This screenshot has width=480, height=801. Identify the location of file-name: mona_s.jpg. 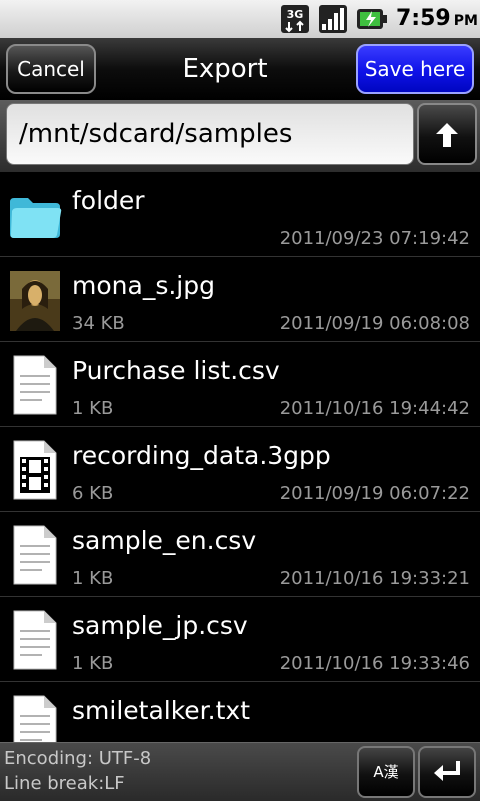
(143, 285).